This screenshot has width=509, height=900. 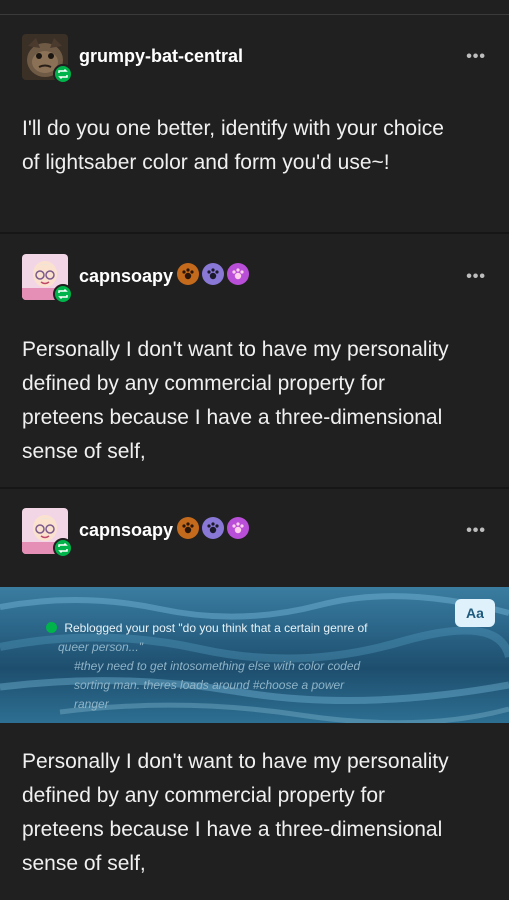 I want to click on post-header-1: grumpy-bat-central •••, so click(x=257, y=59).